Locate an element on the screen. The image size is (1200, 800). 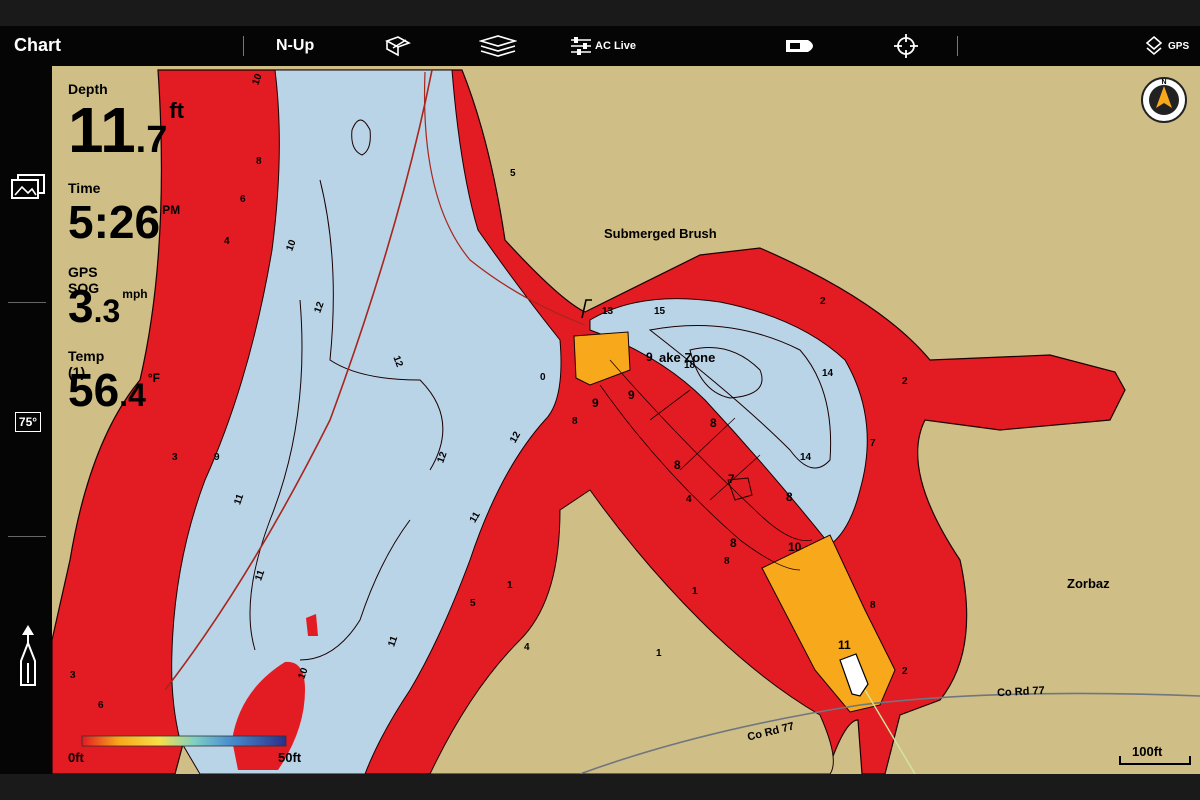
time-digits: 5:26 is located at coordinates (114, 222).